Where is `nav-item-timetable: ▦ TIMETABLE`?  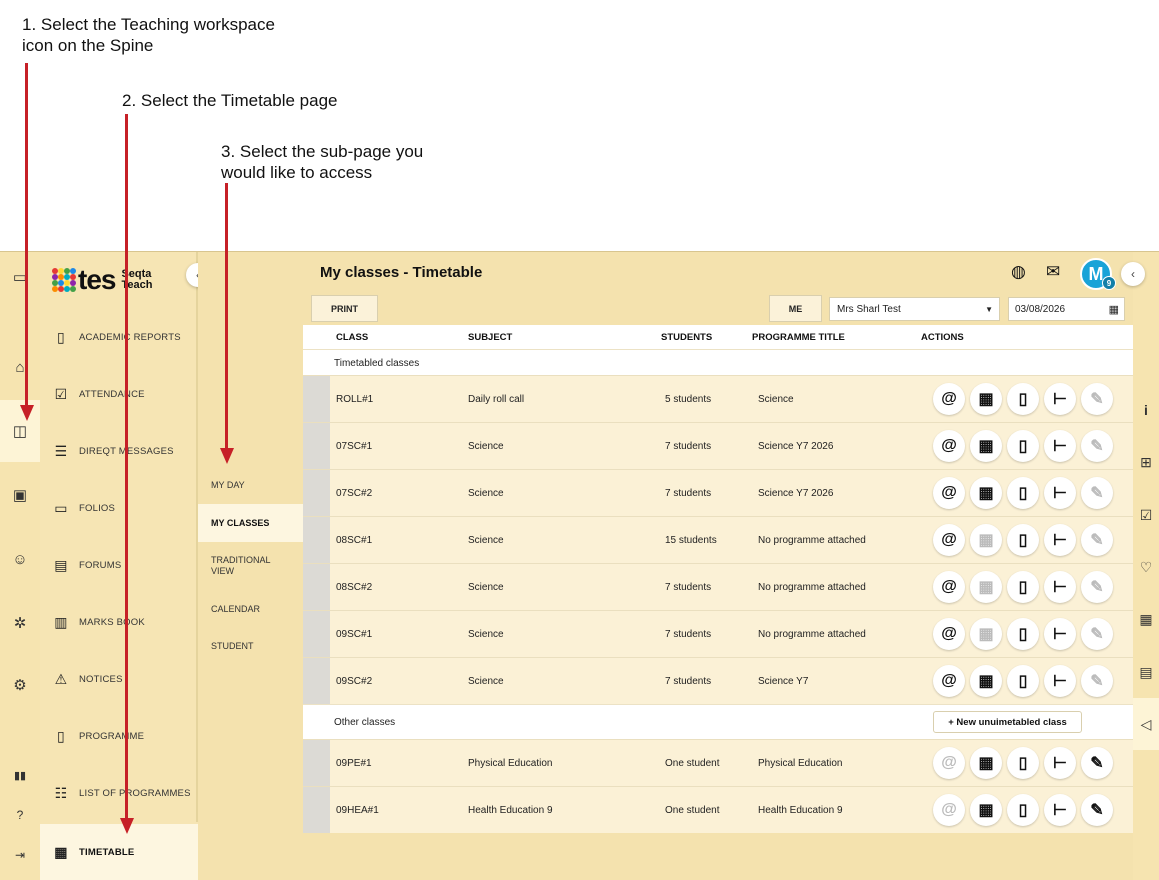 nav-item-timetable: ▦ TIMETABLE is located at coordinates (119, 852).